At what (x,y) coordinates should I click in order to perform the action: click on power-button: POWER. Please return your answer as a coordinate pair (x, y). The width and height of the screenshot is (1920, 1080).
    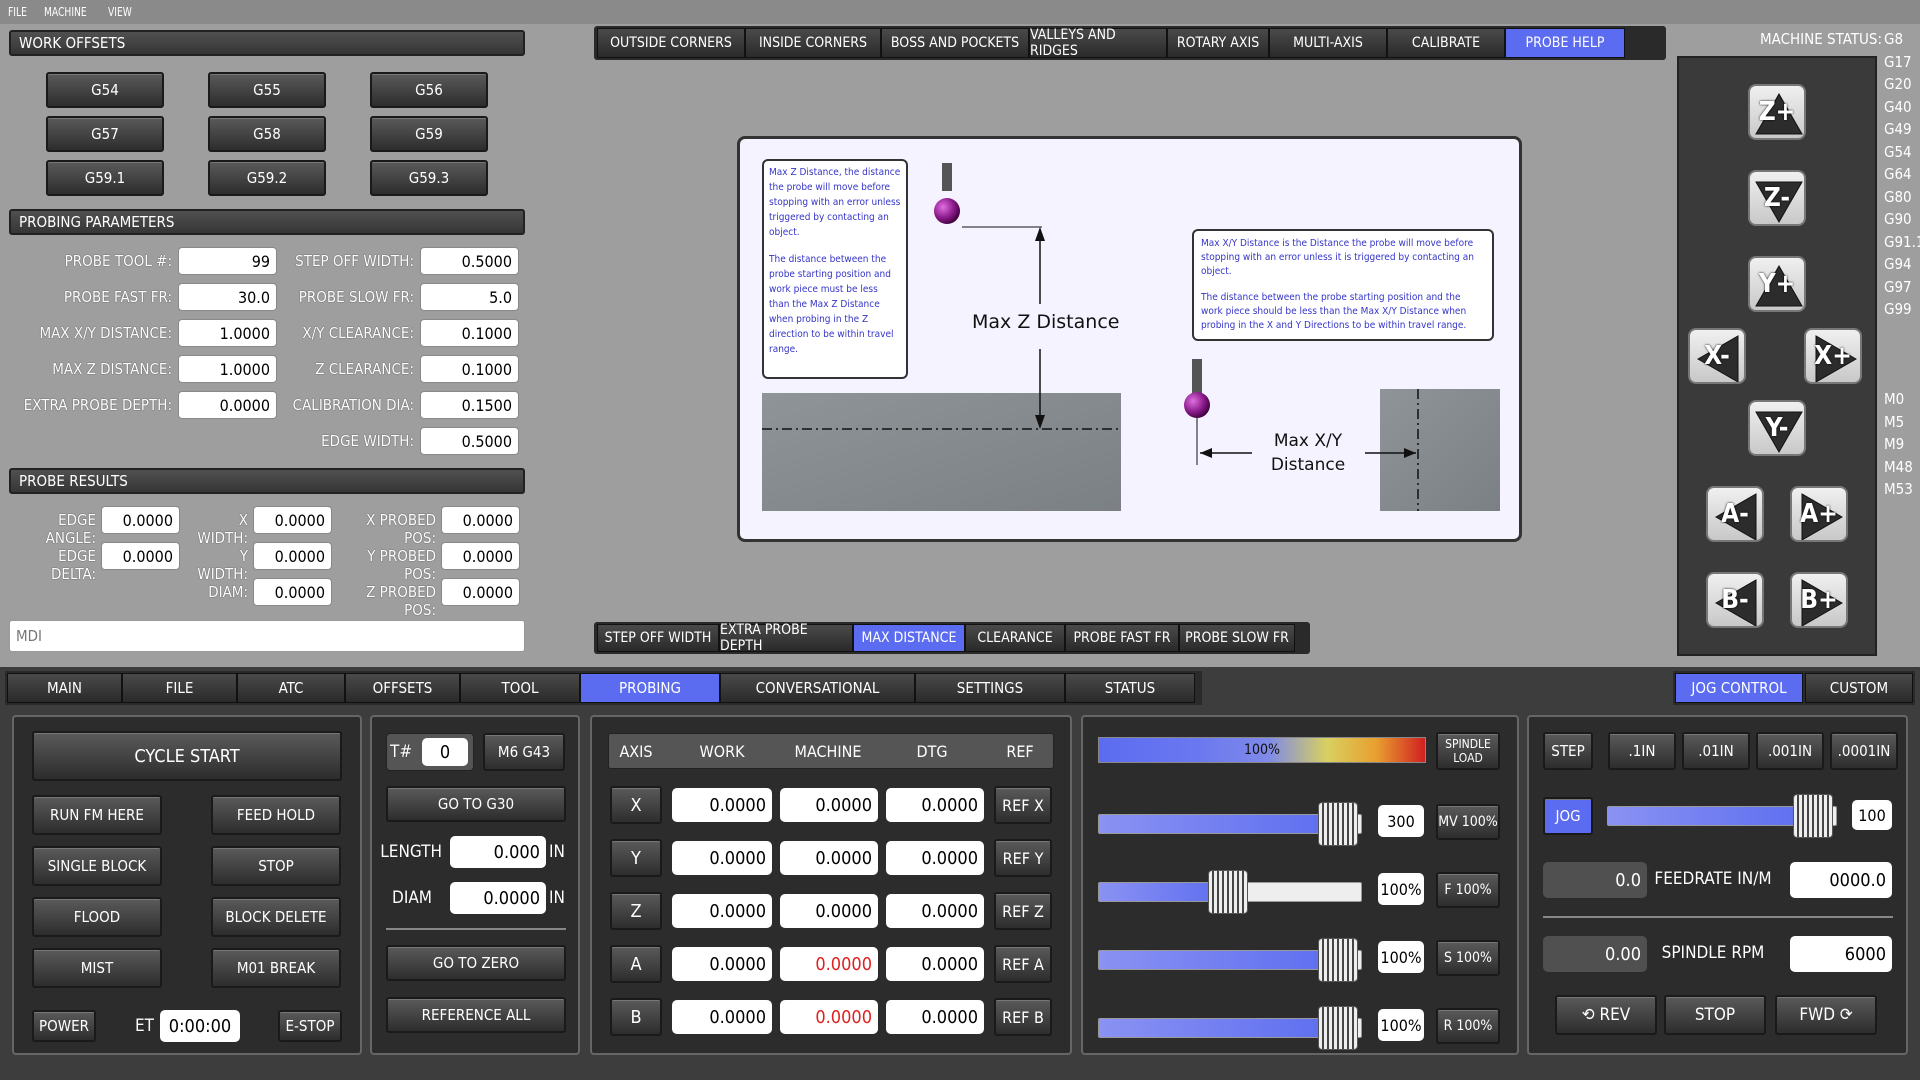
    Looking at the image, I should click on (64, 1026).